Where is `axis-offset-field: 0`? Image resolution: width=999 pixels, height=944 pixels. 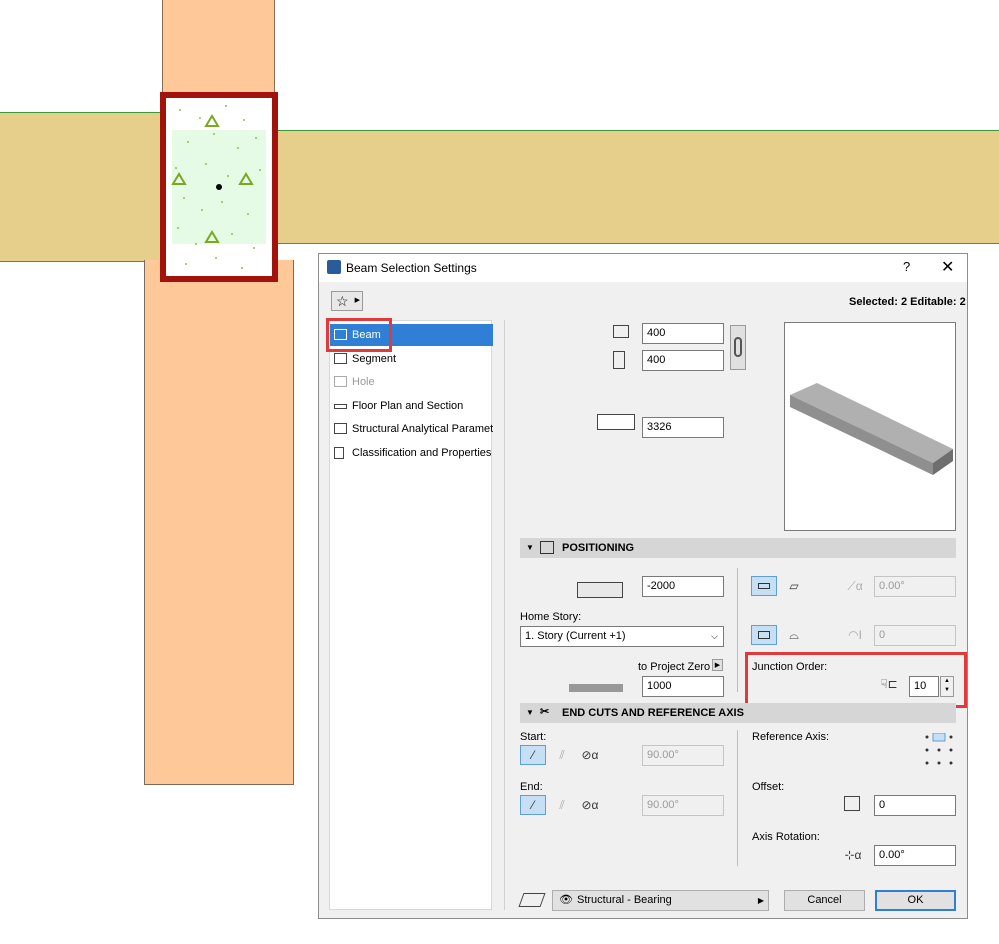 axis-offset-field: 0 is located at coordinates (915, 805).